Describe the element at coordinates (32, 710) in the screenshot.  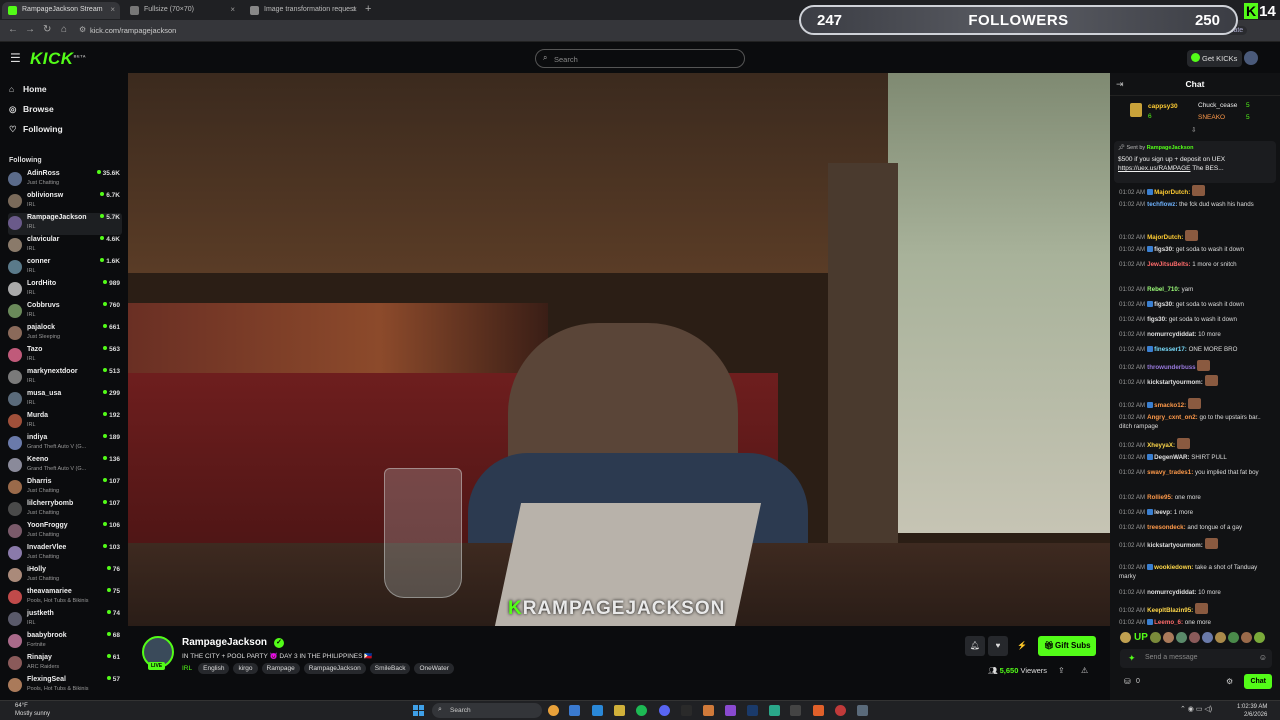
I see `weather-widget: 64°F Mostly sunny` at that location.